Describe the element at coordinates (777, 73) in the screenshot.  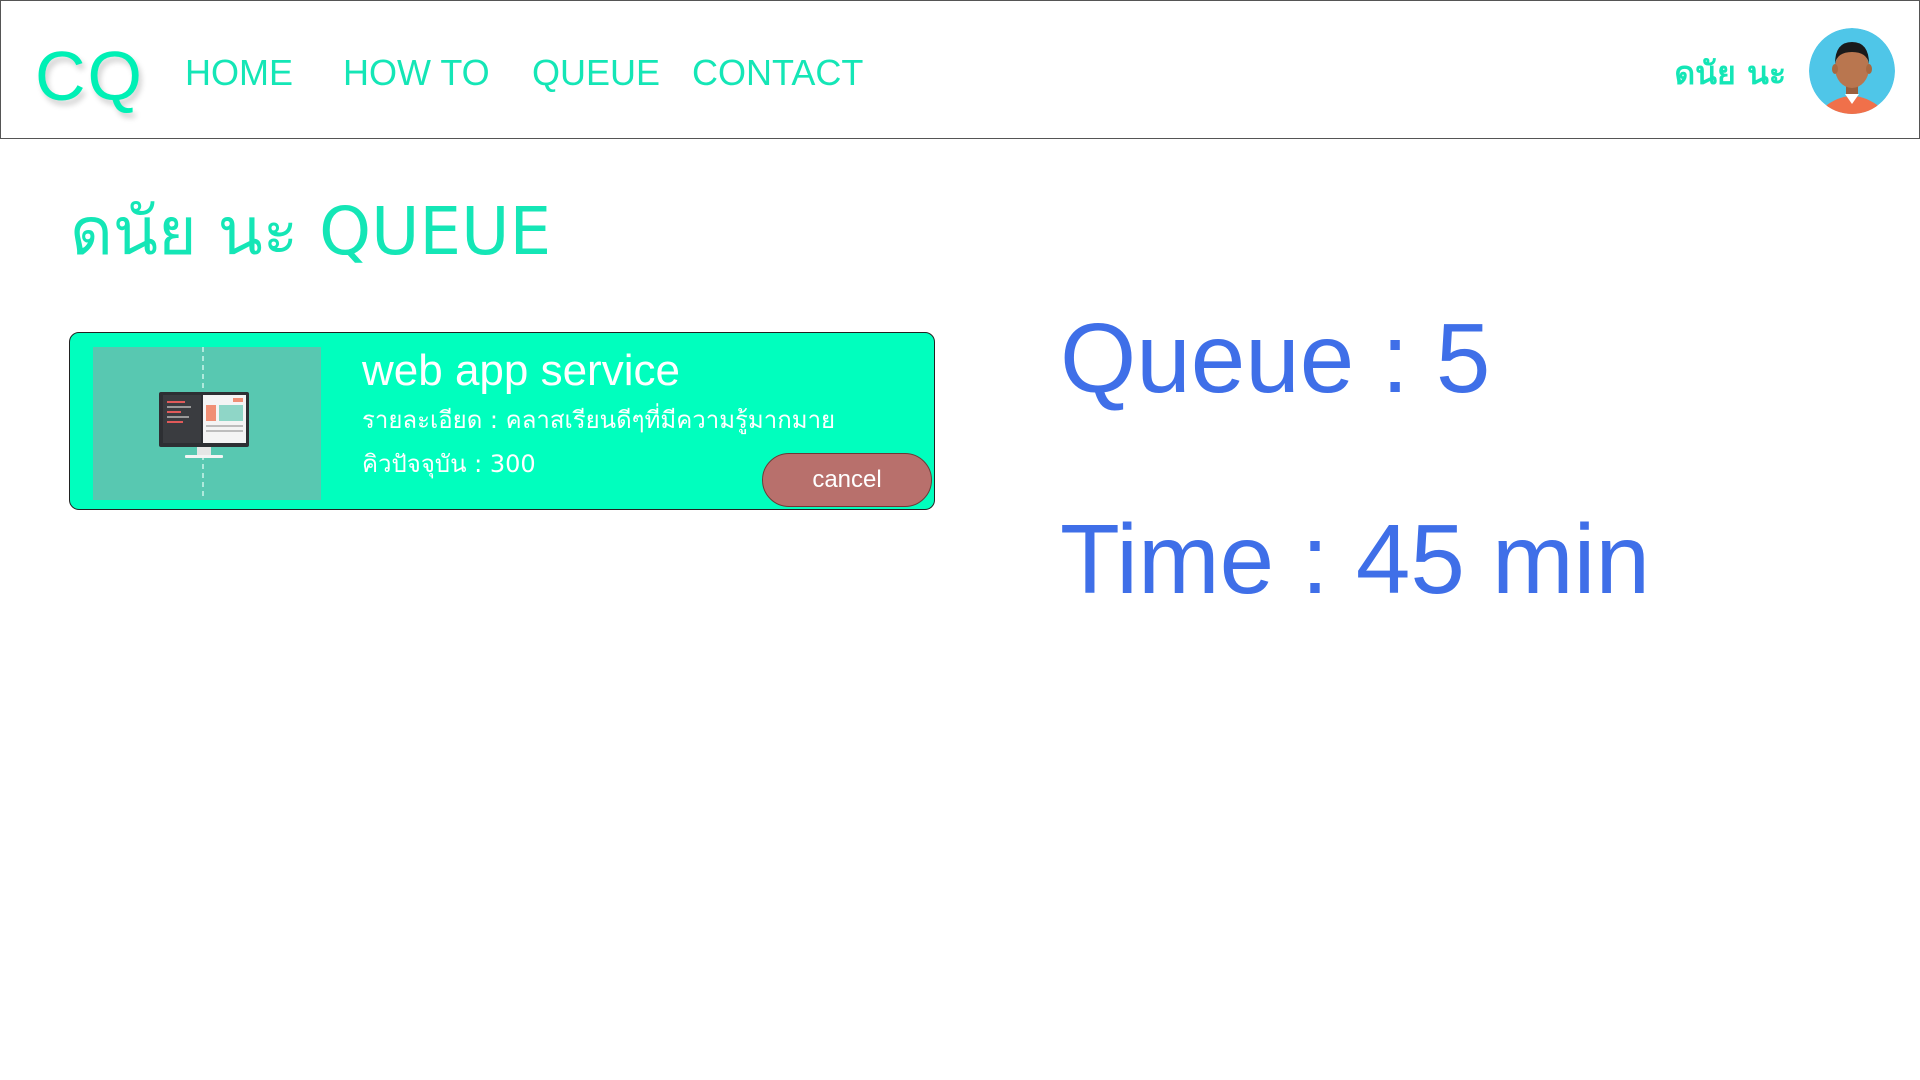
I see `nav-contact-link: CONTACT` at that location.